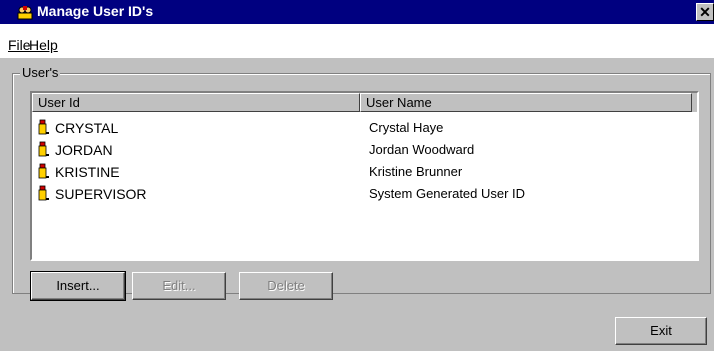  I want to click on table-row: KRISTINE Kristine Brunner, so click(364, 172).